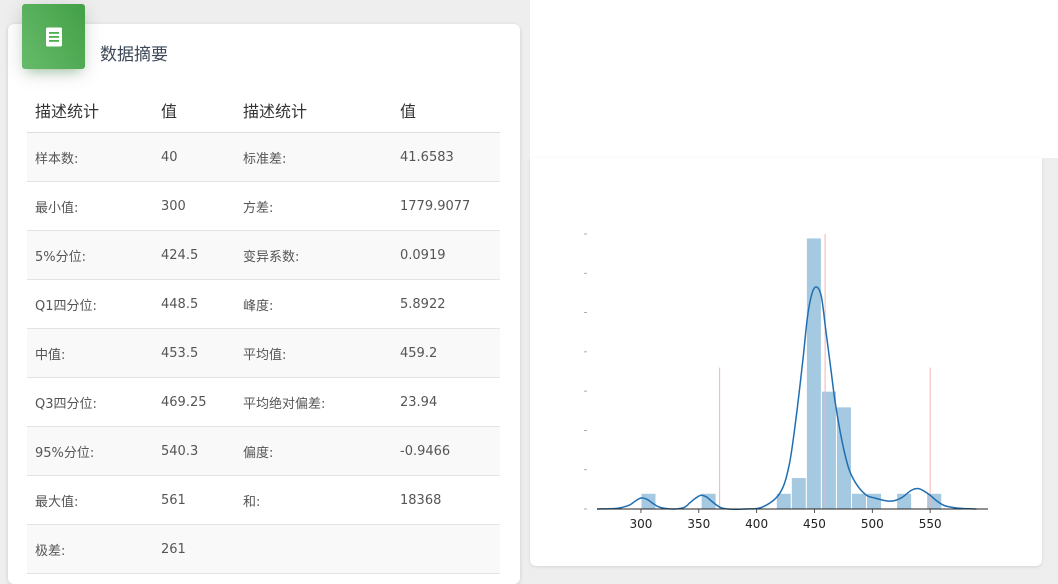  I want to click on stat-label: 方差:, so click(313, 206).